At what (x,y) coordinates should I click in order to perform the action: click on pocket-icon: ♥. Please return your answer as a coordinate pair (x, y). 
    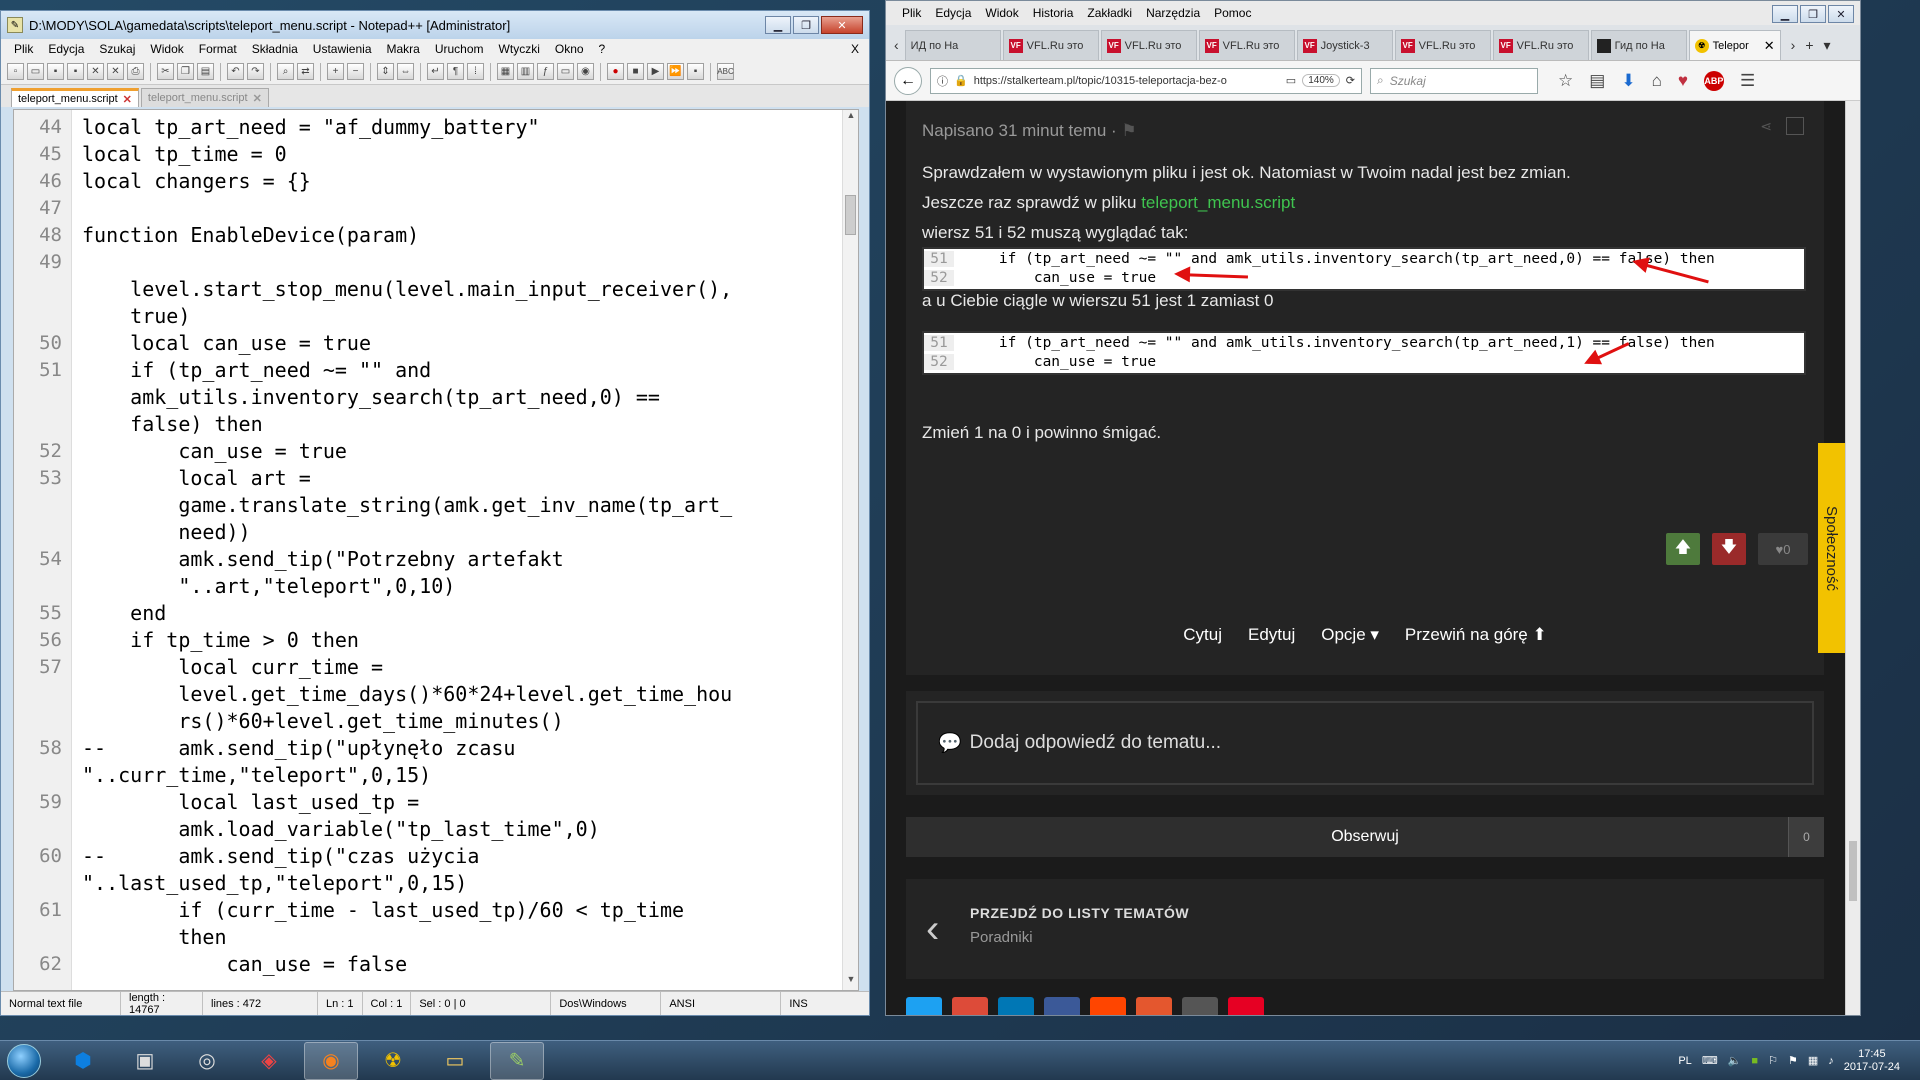
    Looking at the image, I should click on (1683, 81).